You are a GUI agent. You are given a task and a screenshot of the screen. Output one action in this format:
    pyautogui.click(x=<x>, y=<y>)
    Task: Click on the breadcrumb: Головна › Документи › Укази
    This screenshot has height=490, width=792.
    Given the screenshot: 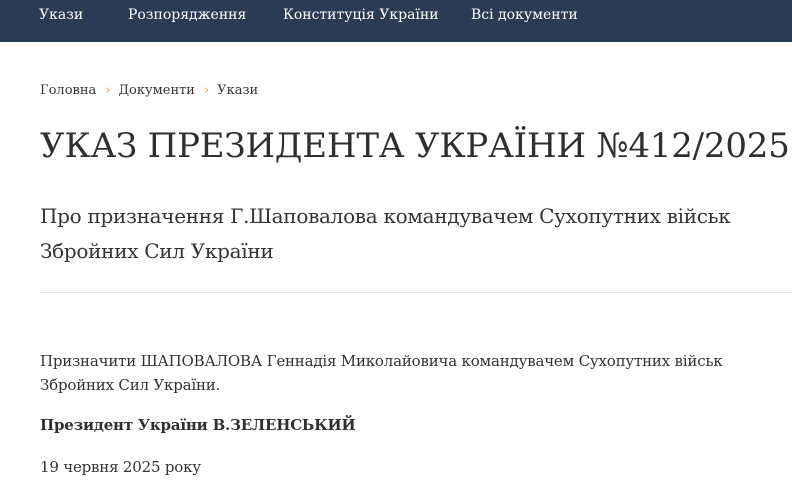 What is the action you would take?
    pyautogui.click(x=149, y=91)
    